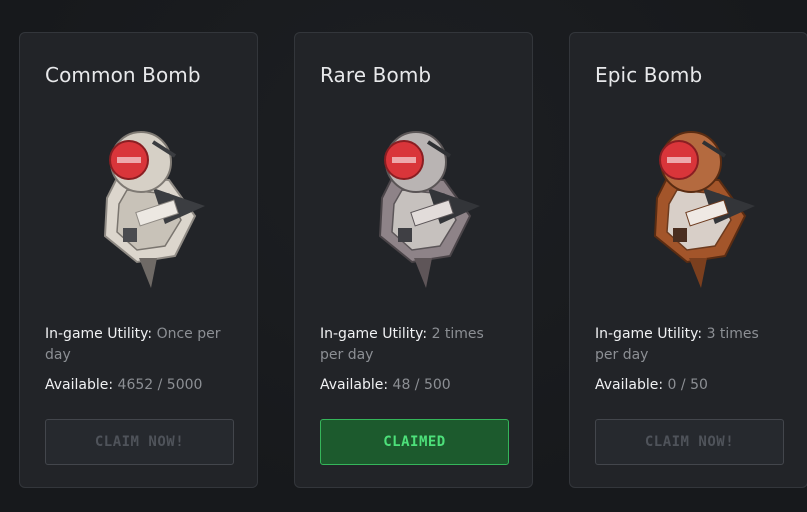 Image resolution: width=807 pixels, height=512 pixels. What do you see at coordinates (123, 75) in the screenshot?
I see `card-title: Common Bomb` at bounding box center [123, 75].